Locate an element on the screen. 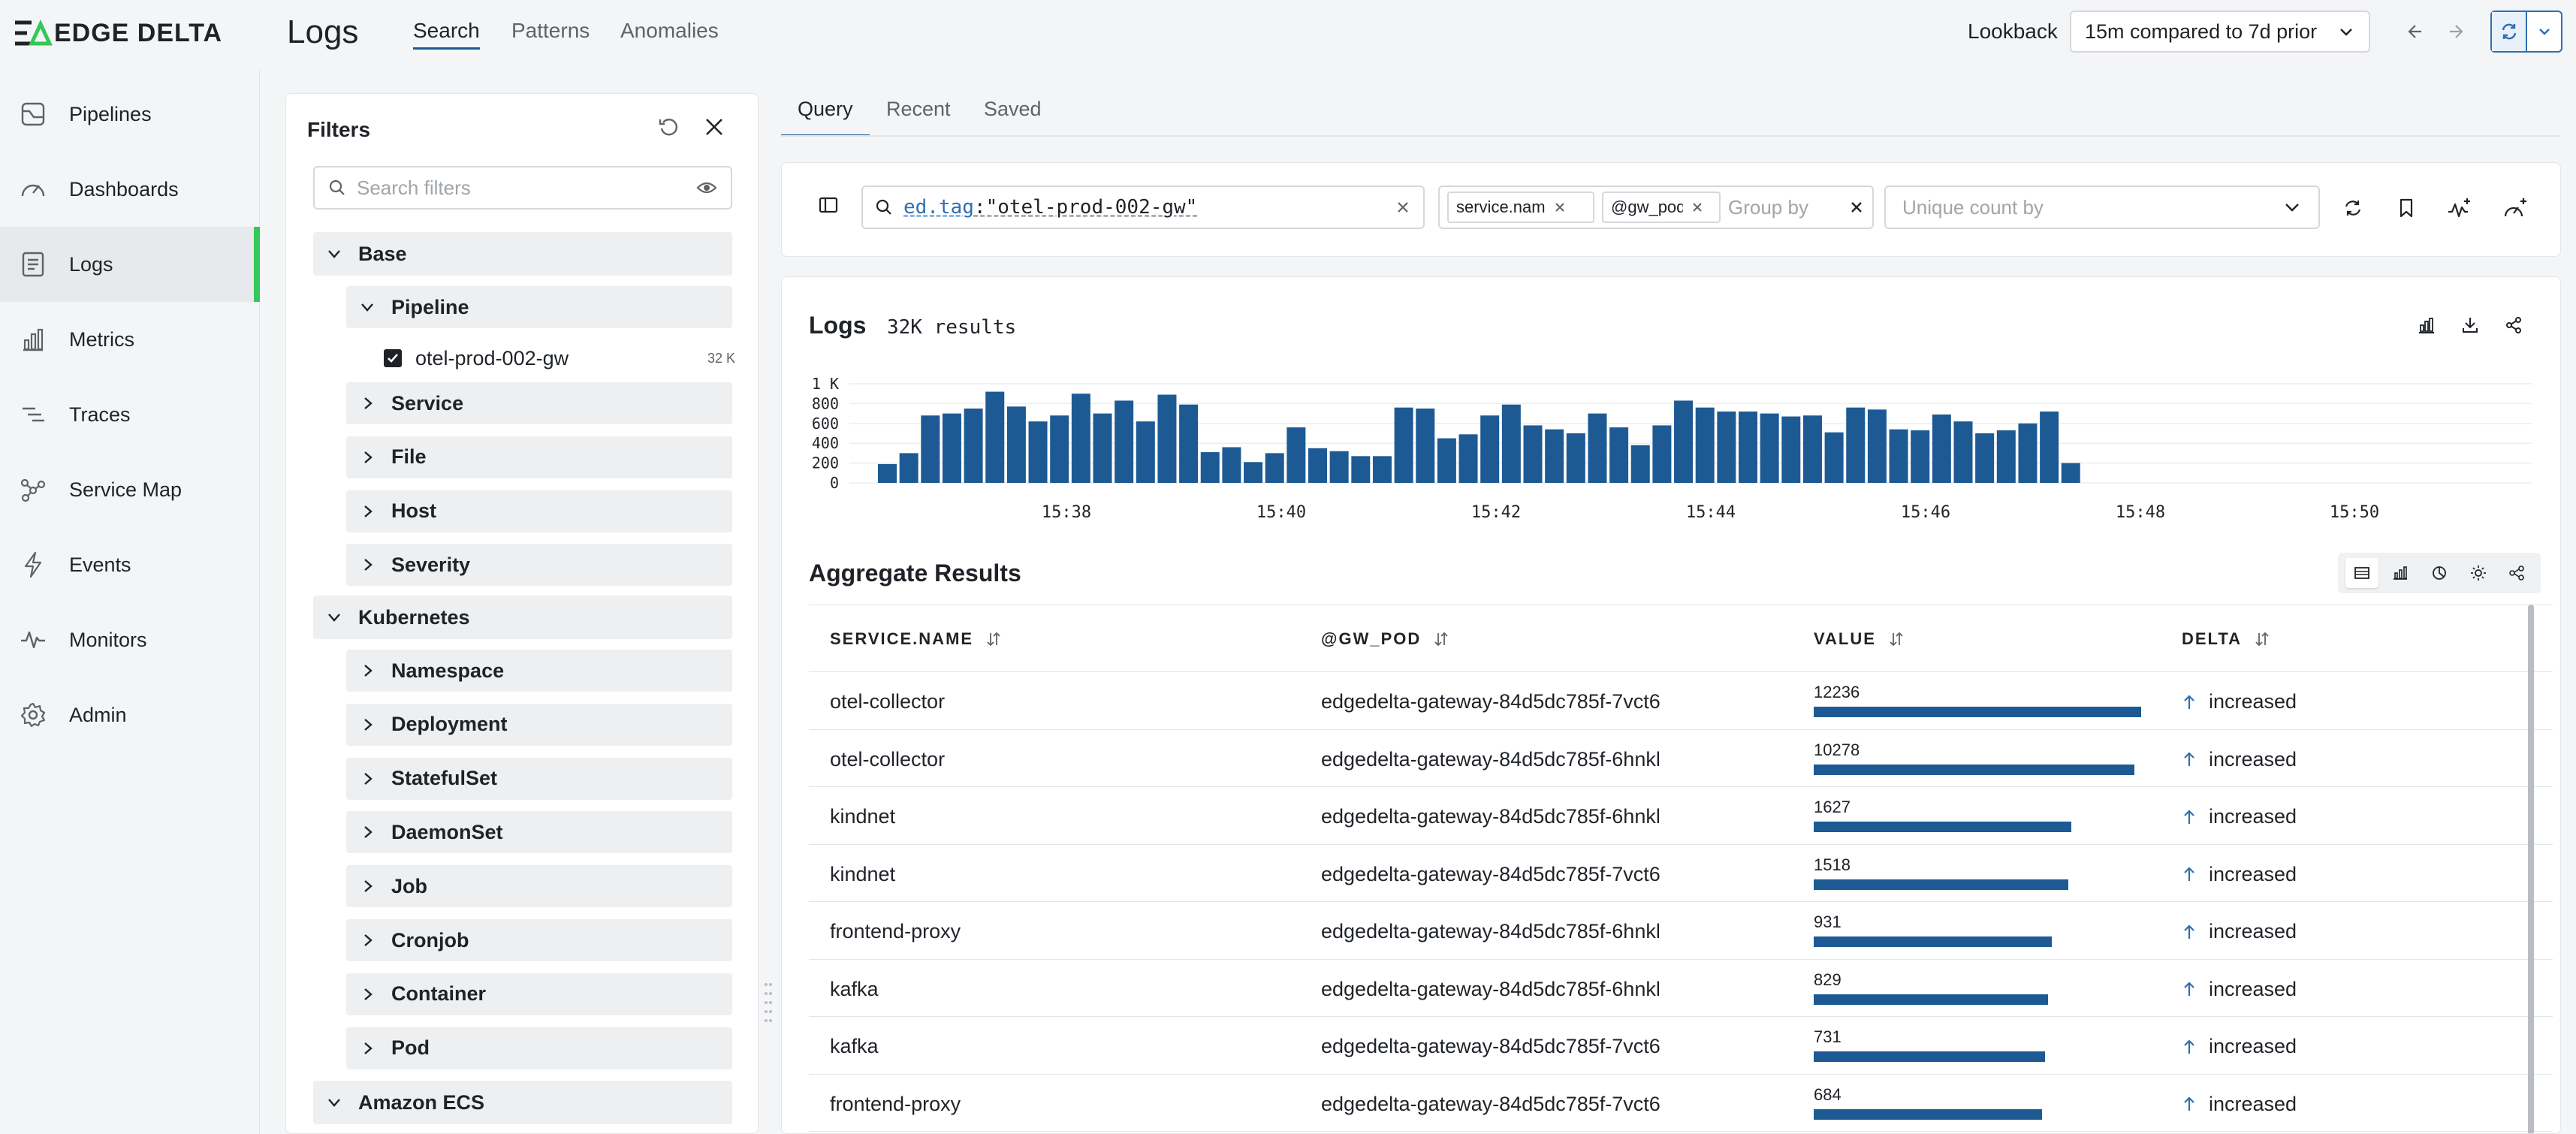 Image resolution: width=2576 pixels, height=1134 pixels. sidebar-item-traces: Traces is located at coordinates (130, 414).